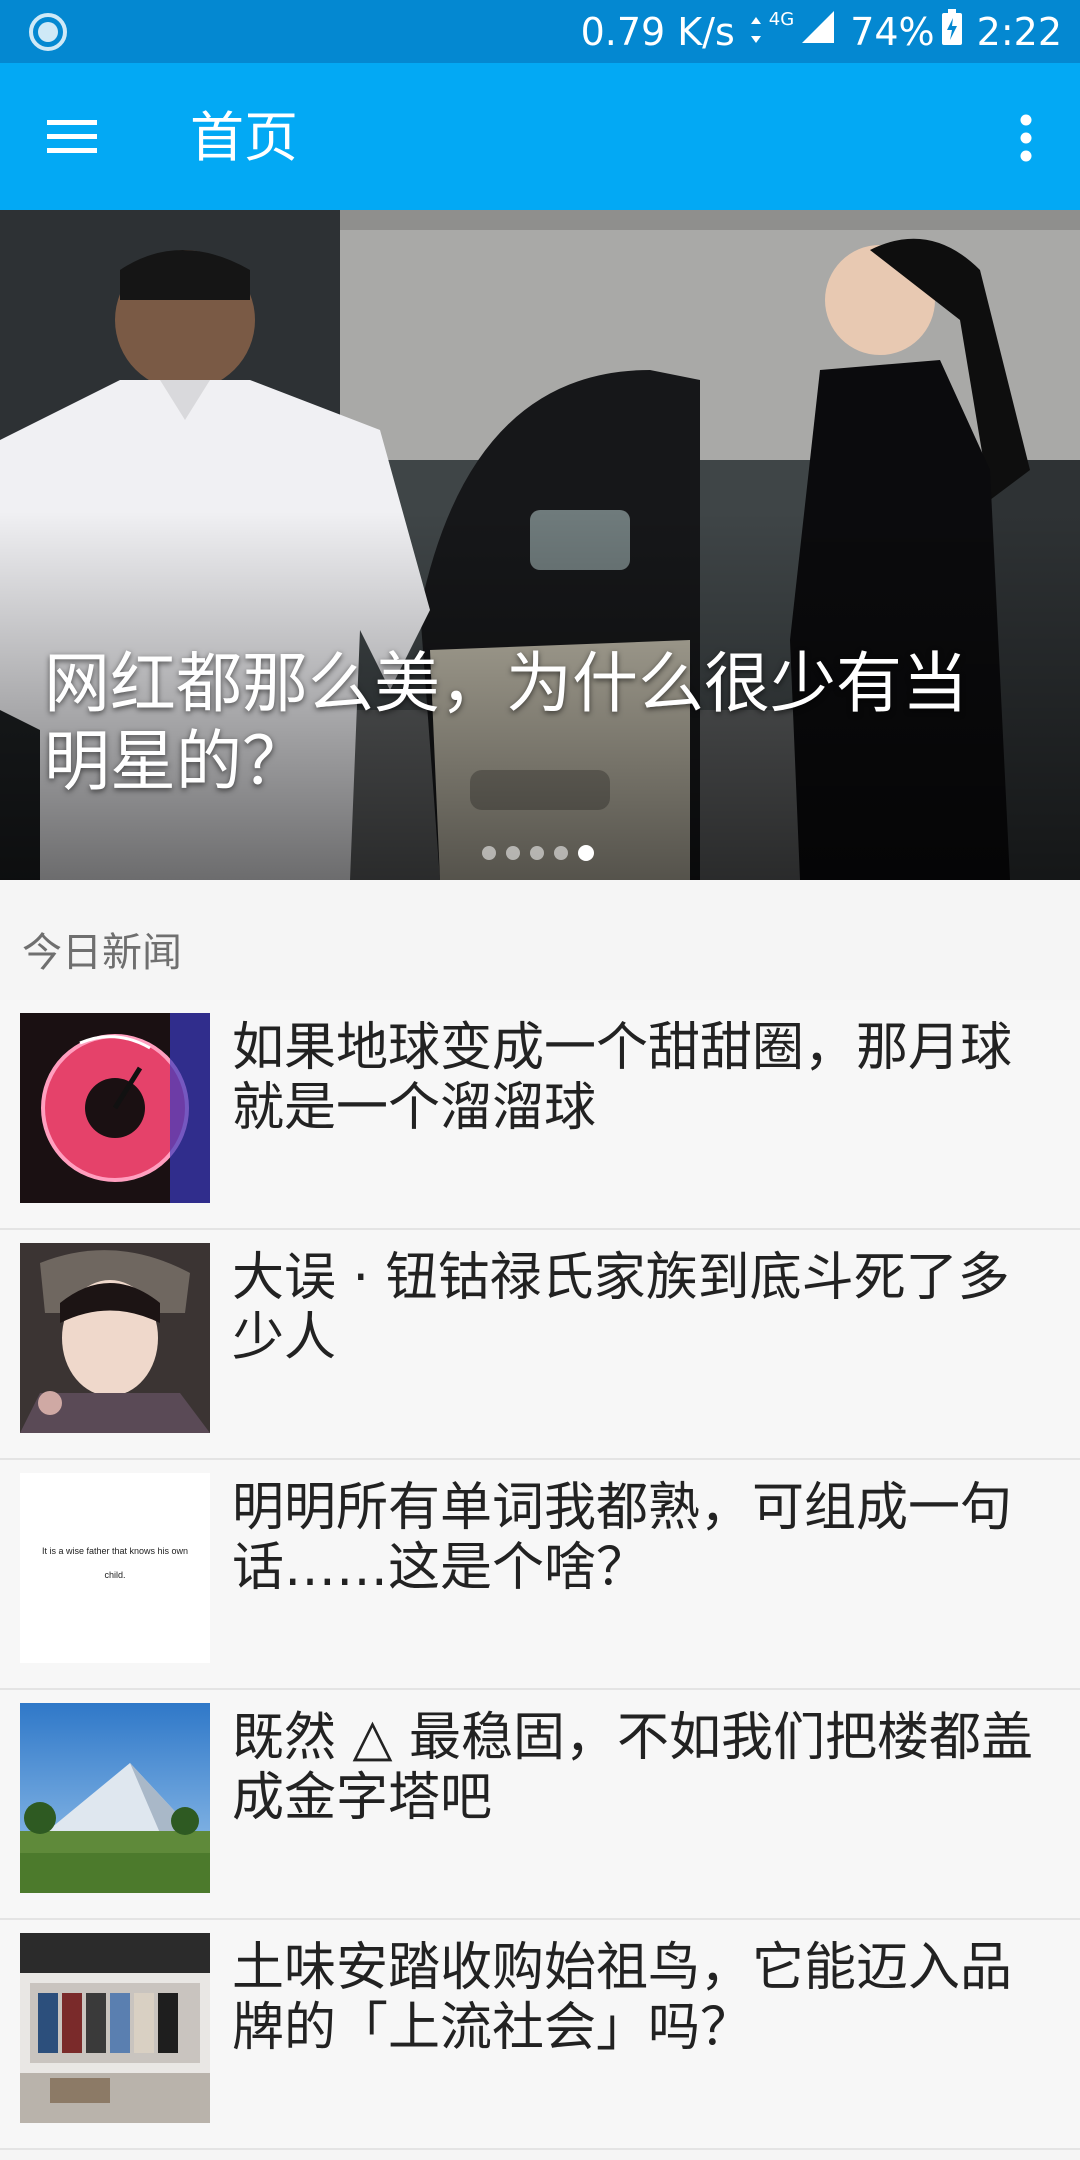 Image resolution: width=1080 pixels, height=2160 pixels. I want to click on signal-icon, so click(818, 31).